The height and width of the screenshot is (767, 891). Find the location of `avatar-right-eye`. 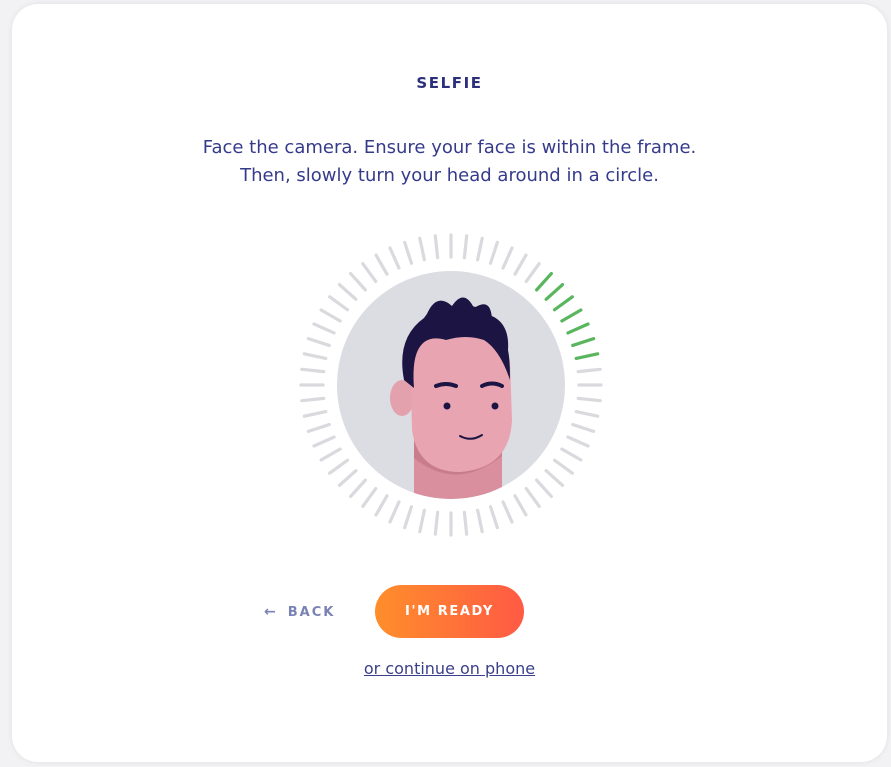

avatar-right-eye is located at coordinates (495, 406).